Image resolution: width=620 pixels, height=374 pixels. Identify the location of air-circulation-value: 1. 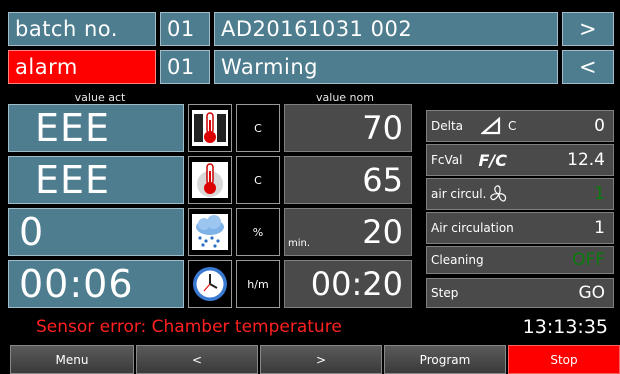
(599, 228).